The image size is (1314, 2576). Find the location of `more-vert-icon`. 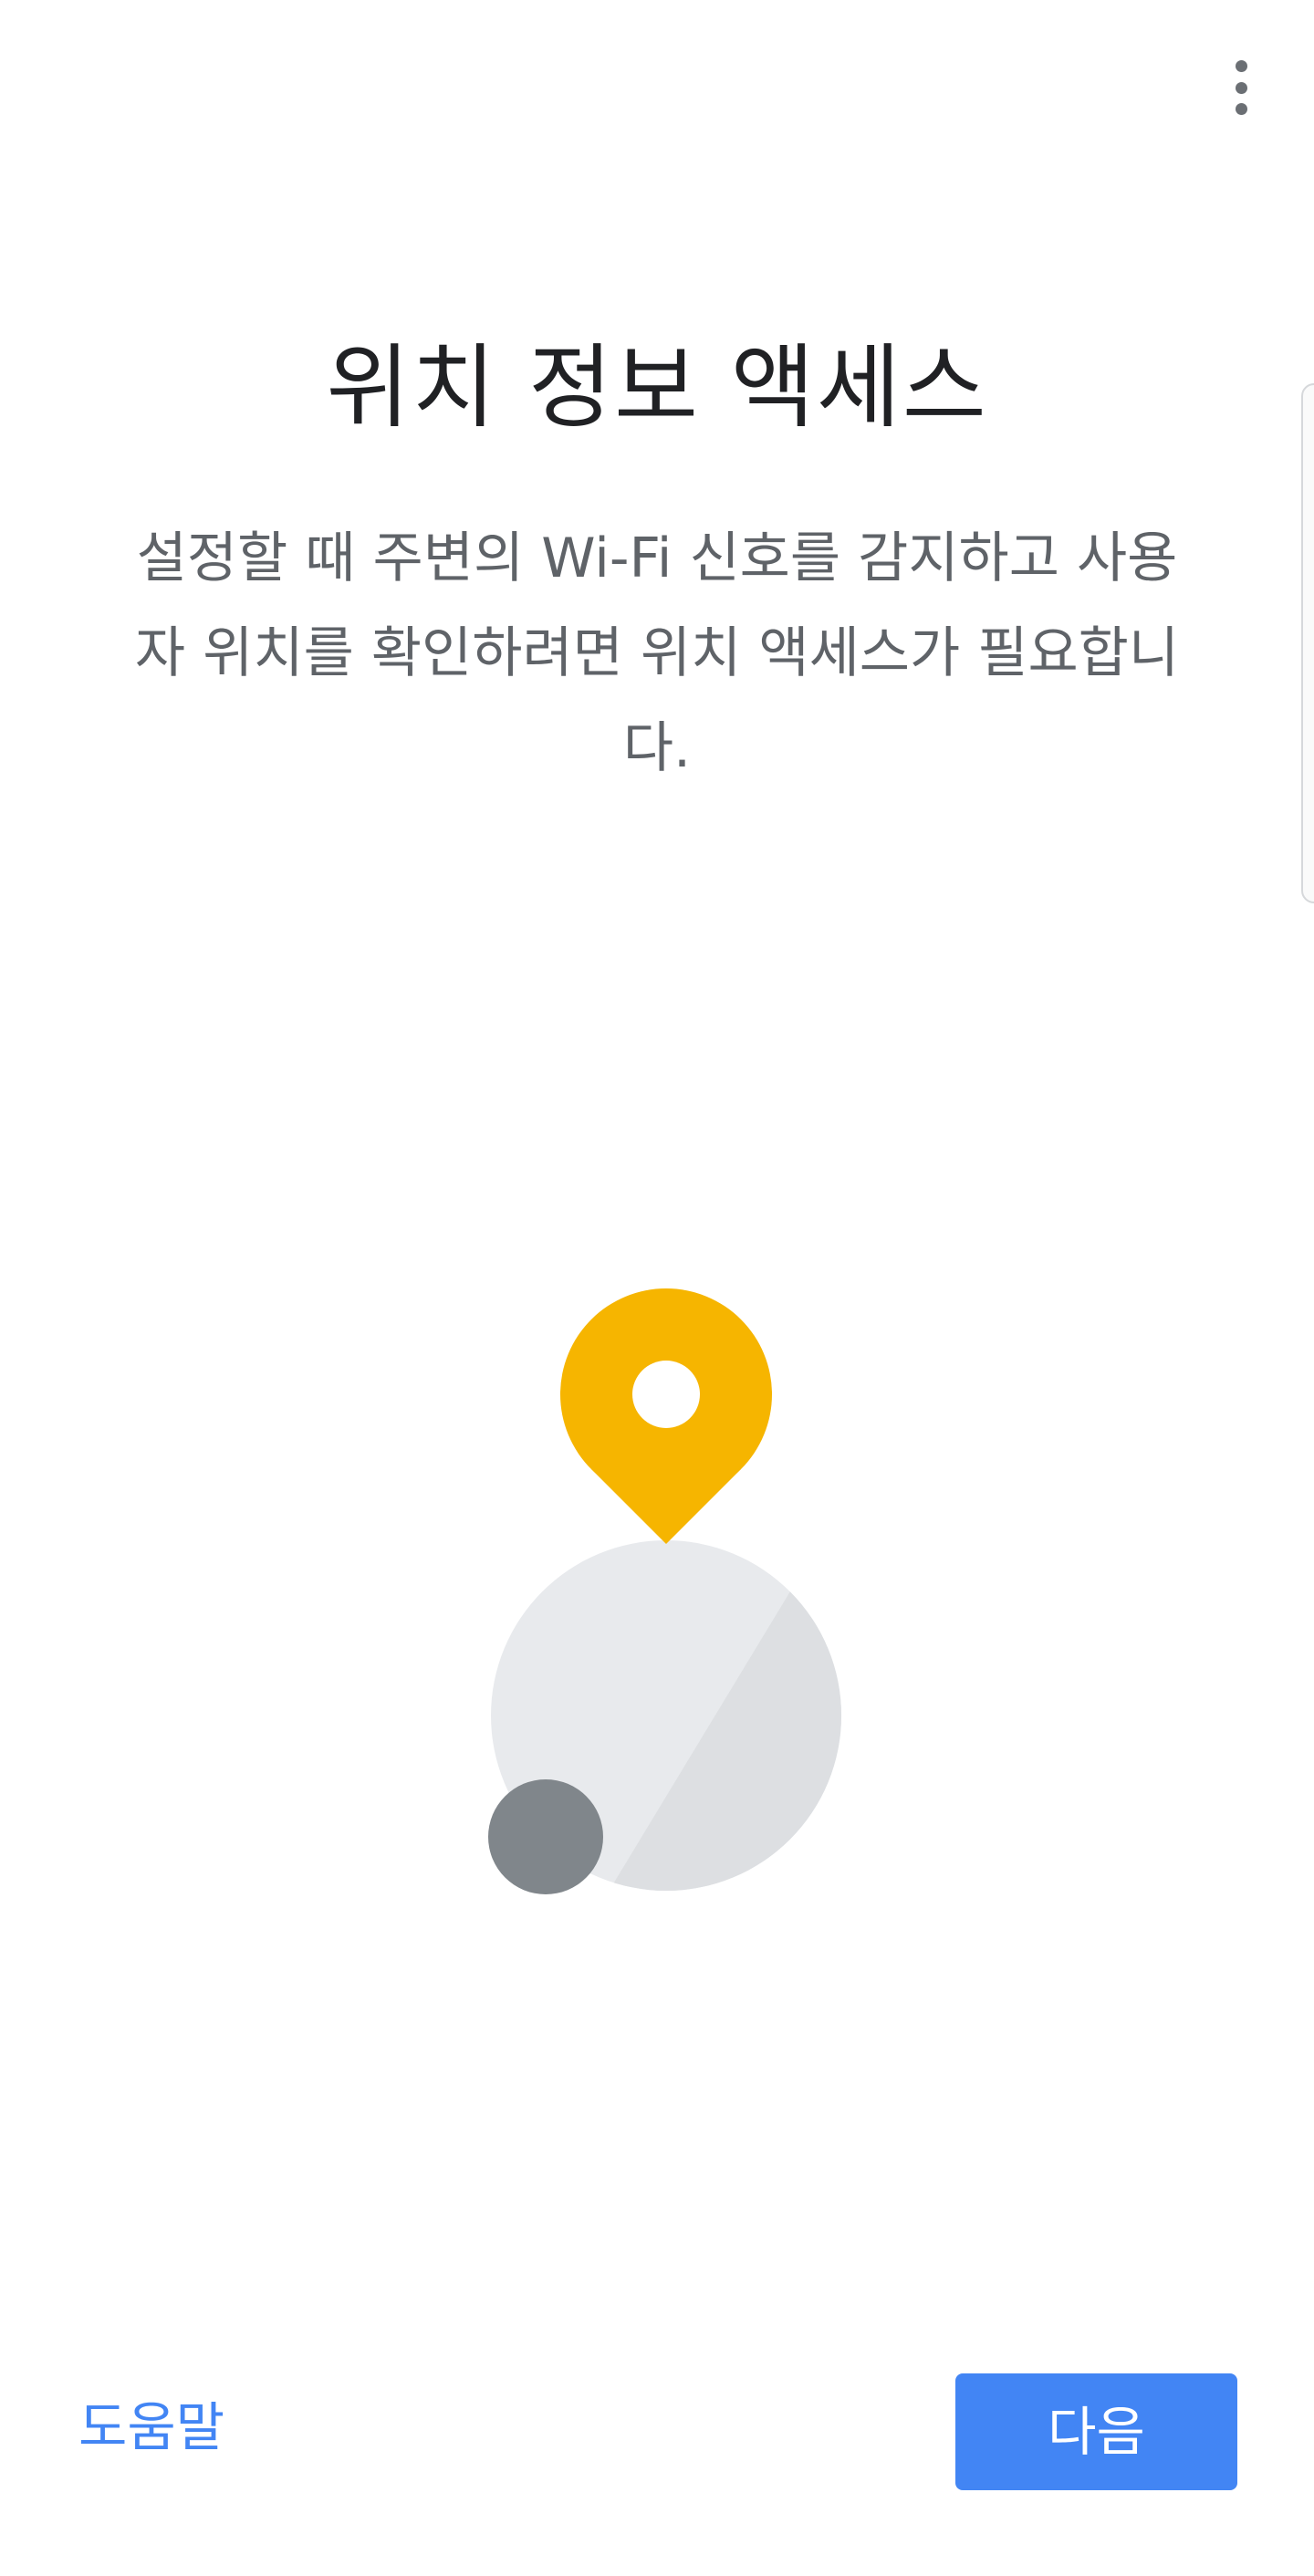

more-vert-icon is located at coordinates (1241, 87).